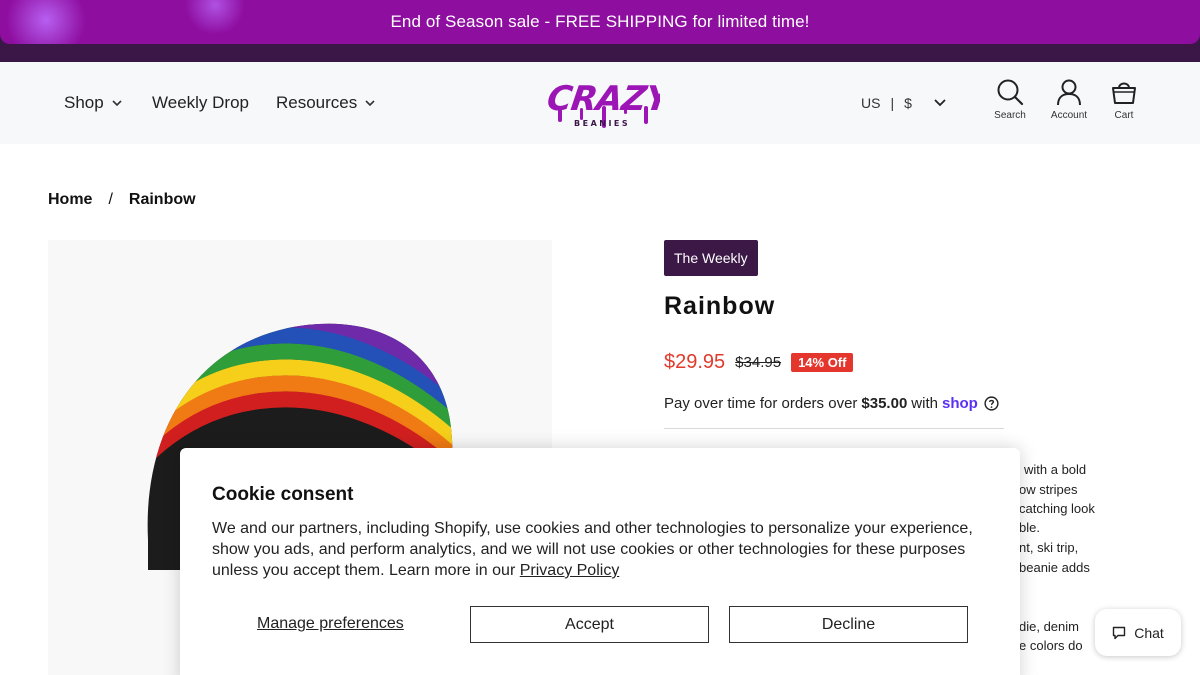  Describe the element at coordinates (1069, 115) in the screenshot. I see `account-label: Account` at that location.